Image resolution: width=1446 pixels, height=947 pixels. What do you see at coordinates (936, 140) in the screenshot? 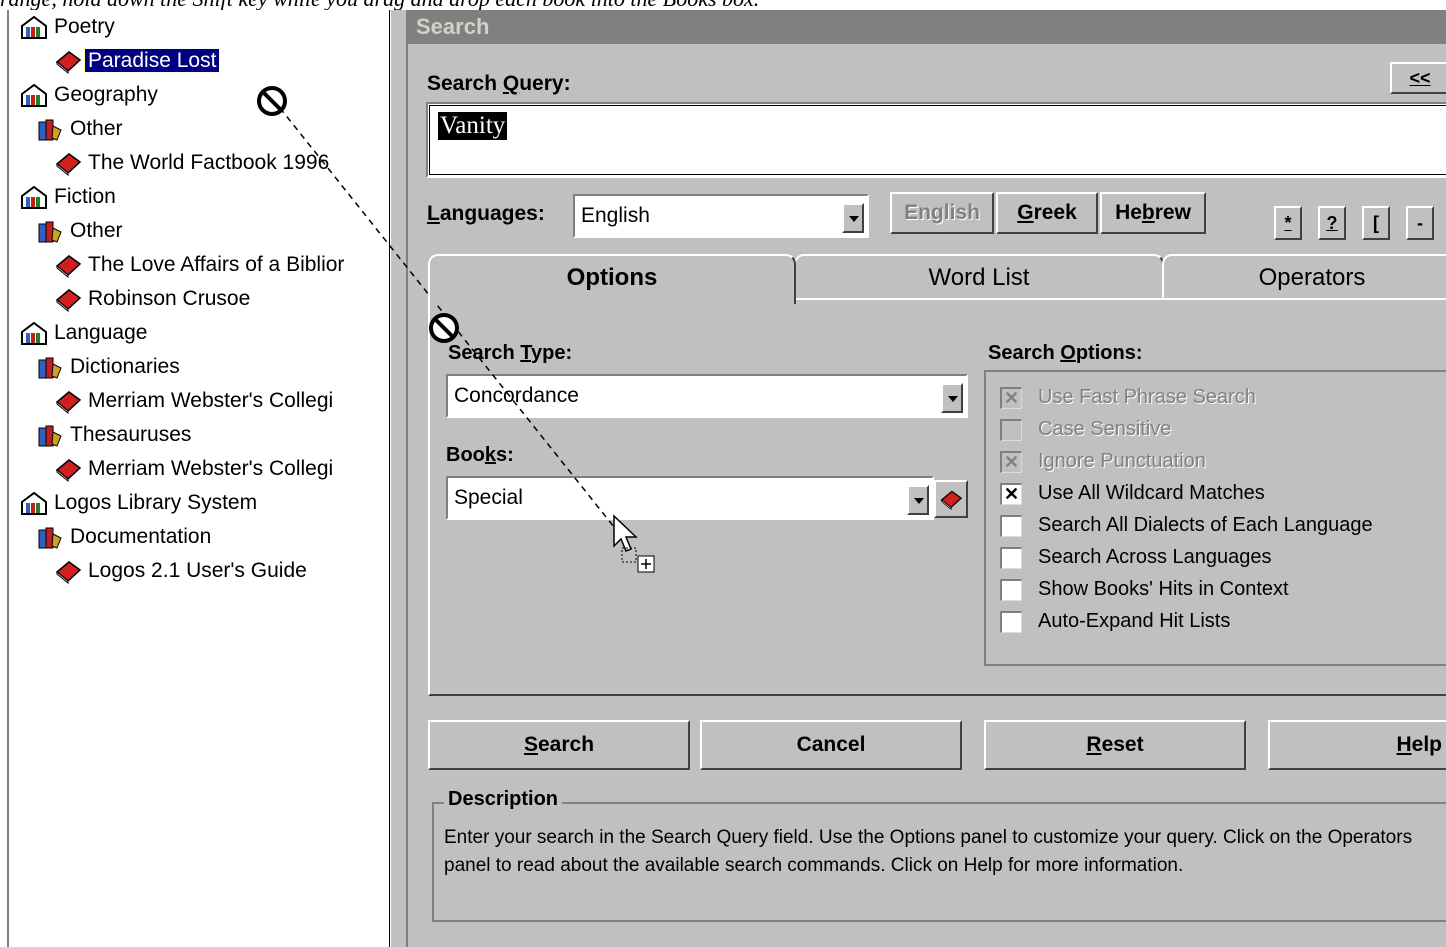
I see `search-query-input: Vanity` at bounding box center [936, 140].